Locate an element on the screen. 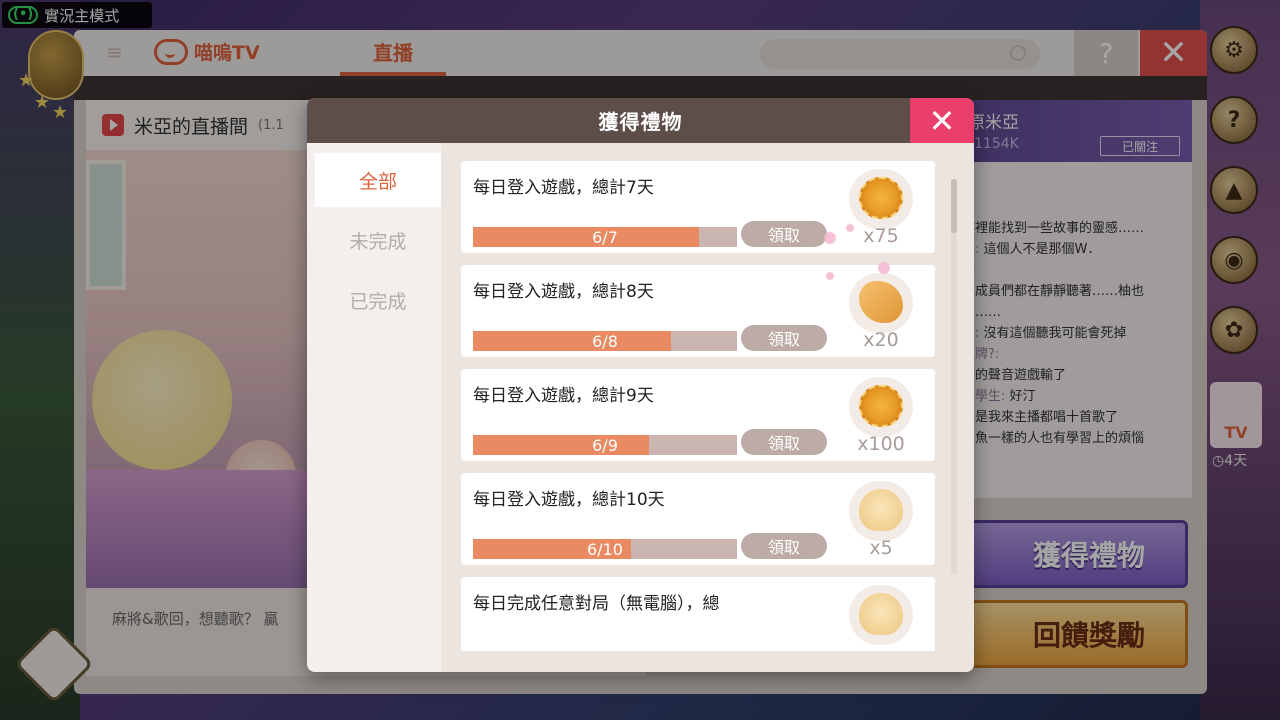  taiyaki-reward-icon is located at coordinates (881, 303).